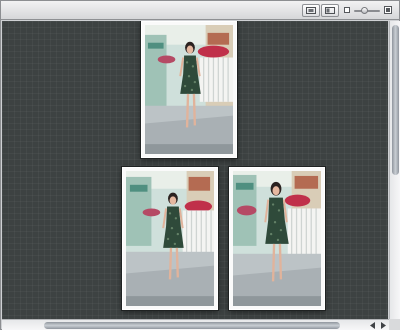 The image size is (400, 330). Describe the element at coordinates (192, 325) in the screenshot. I see `horizontal-scrollbar-thumb` at that location.